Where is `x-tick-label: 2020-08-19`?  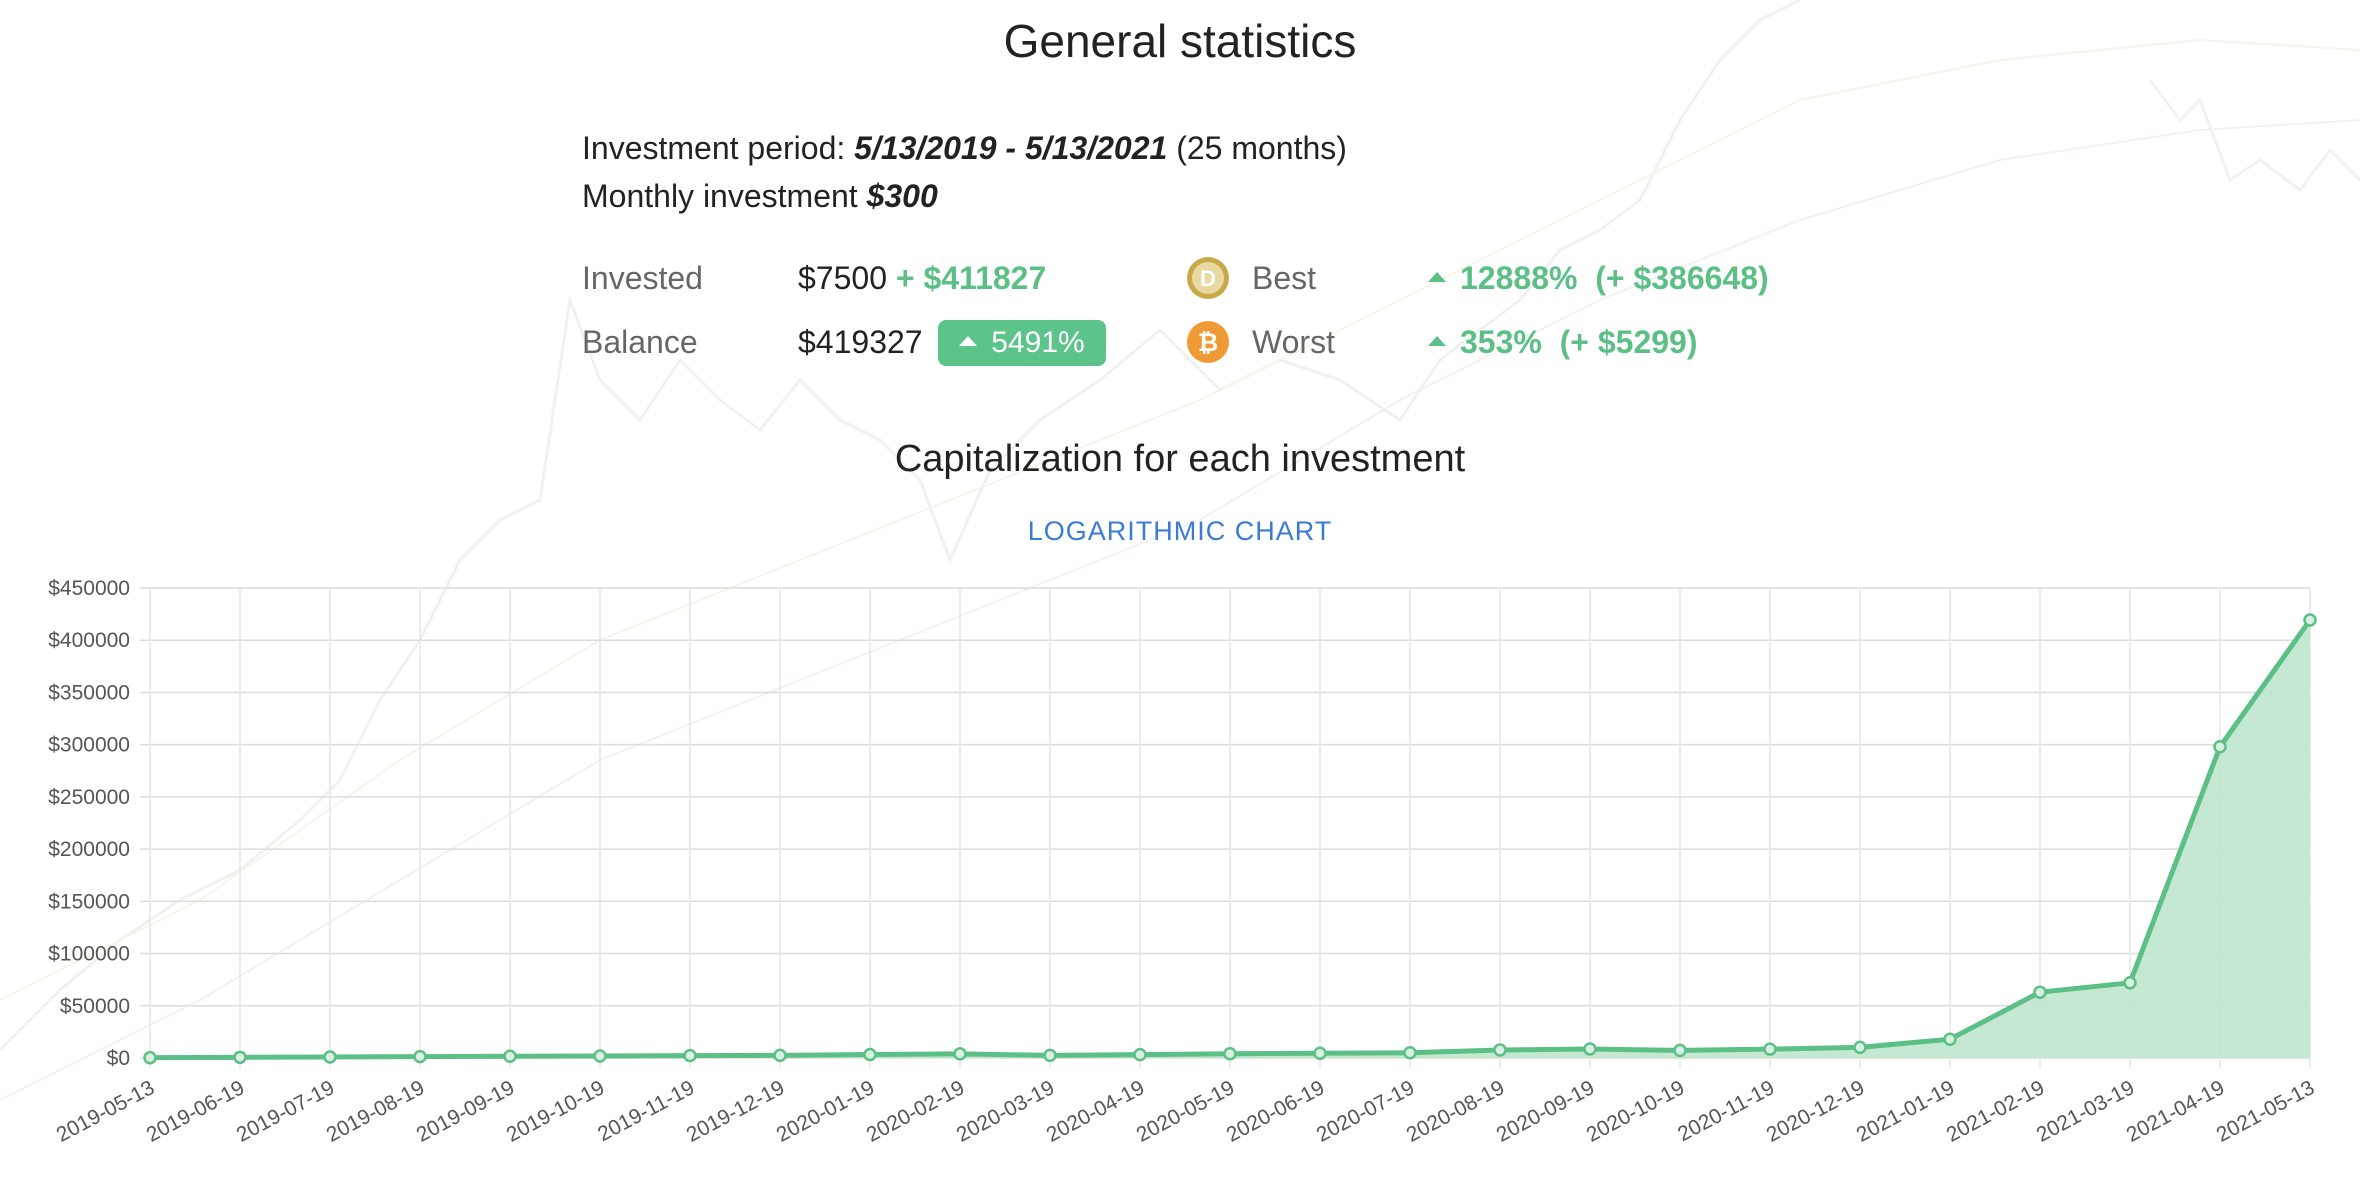
x-tick-label: 2020-08-19 is located at coordinates (1456, 1111).